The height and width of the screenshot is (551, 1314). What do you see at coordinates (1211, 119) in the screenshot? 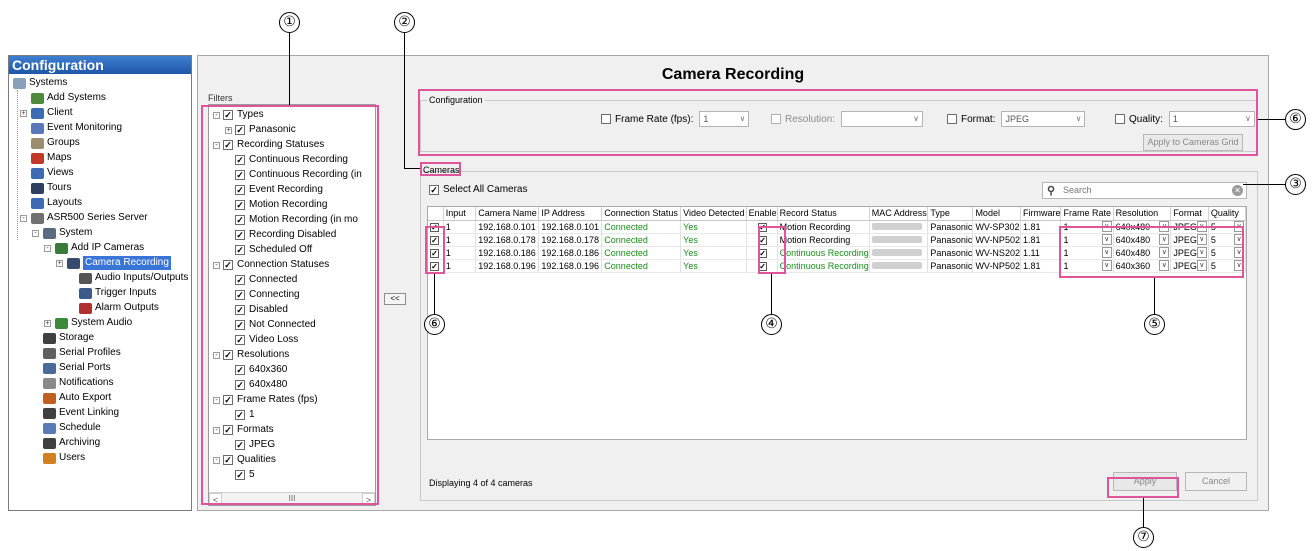
I see `quality-select: 1 ∨` at bounding box center [1211, 119].